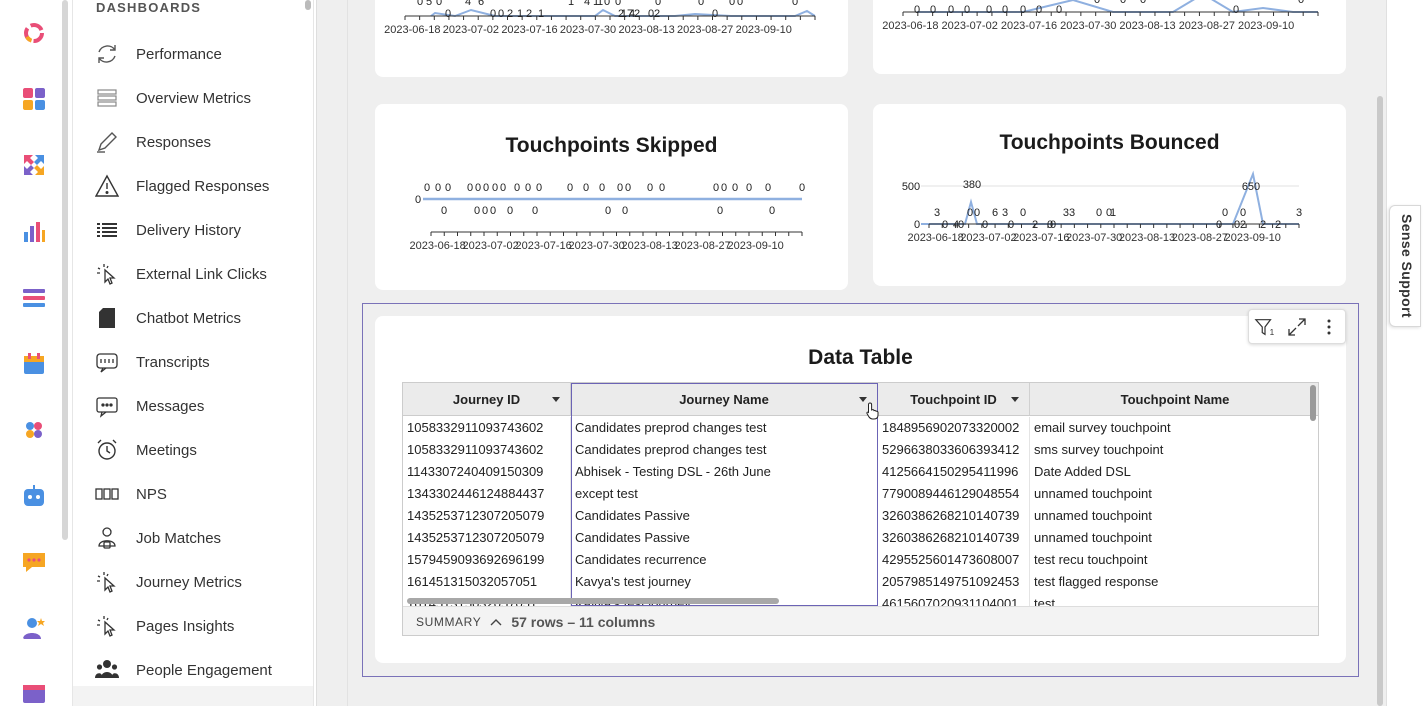 This screenshot has width=1424, height=706. I want to click on calendar-icon, so click(34, 364).